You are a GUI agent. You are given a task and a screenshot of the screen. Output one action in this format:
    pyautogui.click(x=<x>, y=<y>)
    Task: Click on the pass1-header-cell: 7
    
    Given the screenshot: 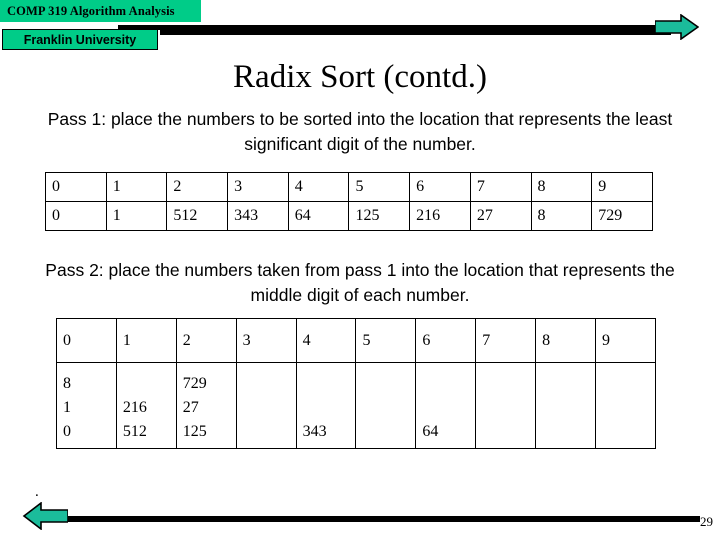 What is the action you would take?
    pyautogui.click(x=500, y=187)
    